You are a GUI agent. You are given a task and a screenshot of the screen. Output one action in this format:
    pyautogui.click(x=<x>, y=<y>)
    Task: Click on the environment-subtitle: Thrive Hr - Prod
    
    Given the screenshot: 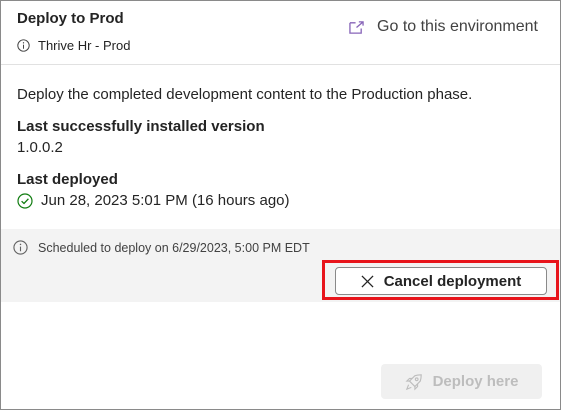 What is the action you would take?
    pyautogui.click(x=73, y=45)
    